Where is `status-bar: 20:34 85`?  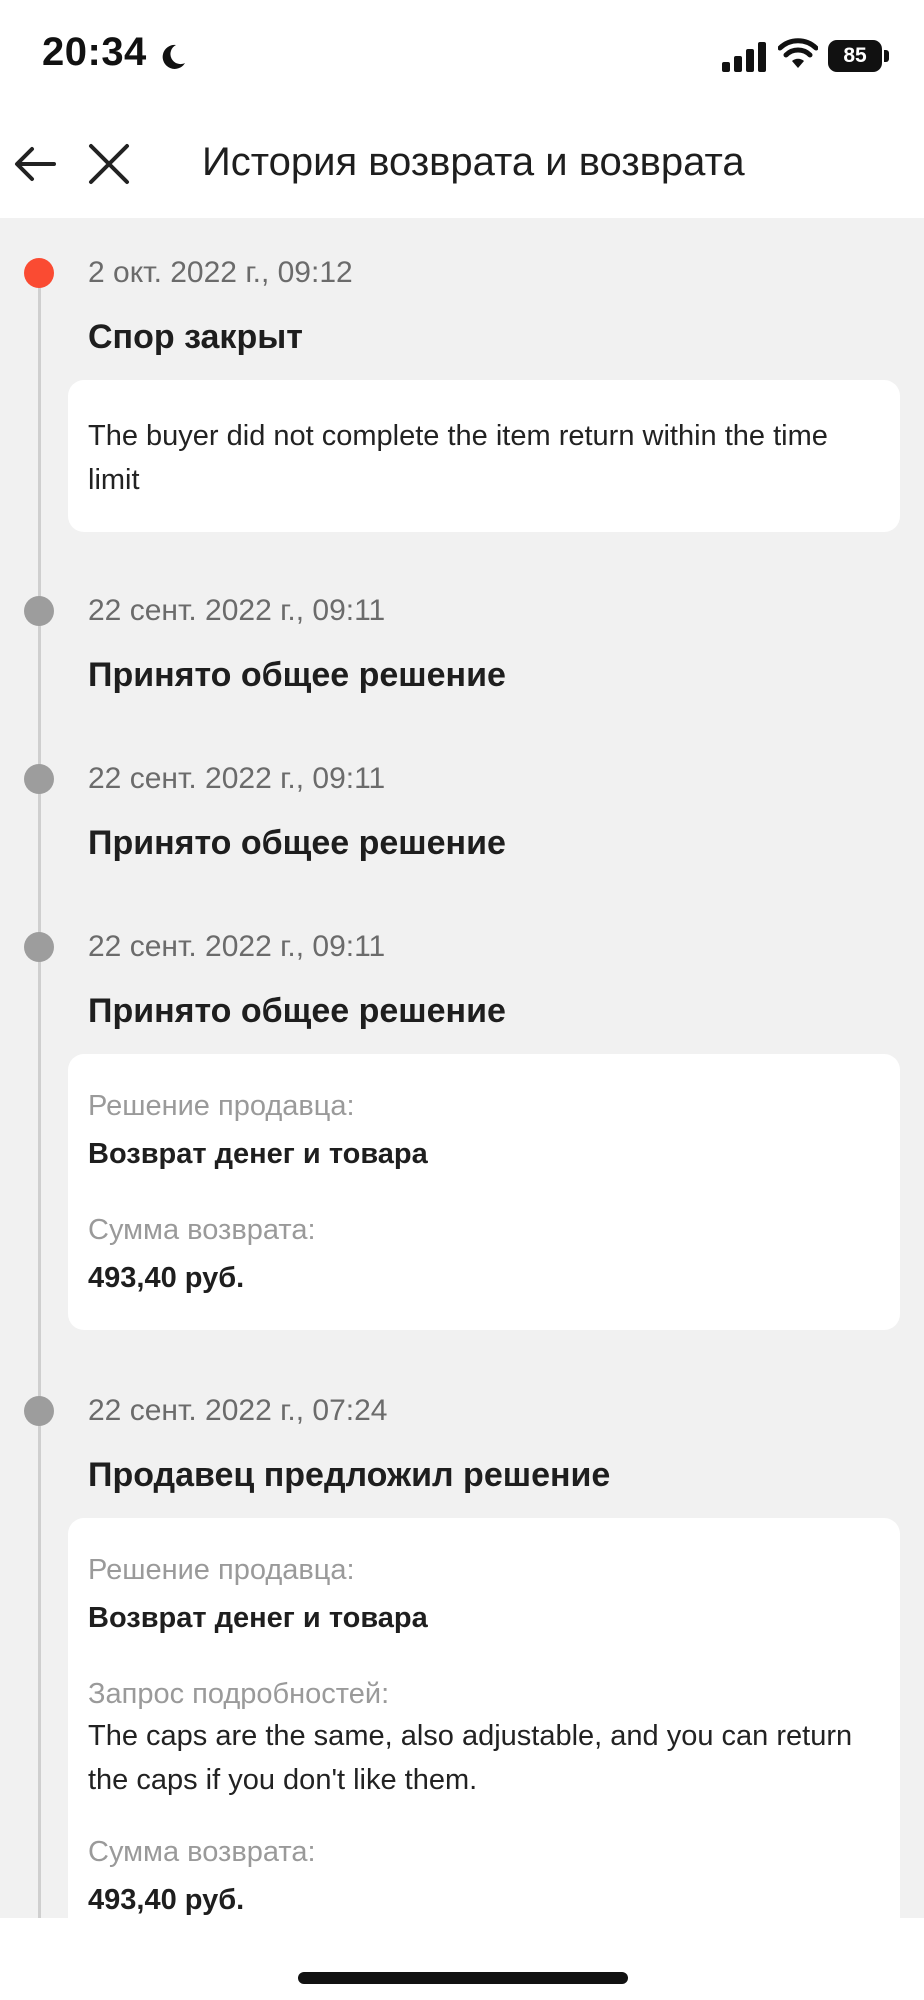
status-bar: 20:34 85 is located at coordinates (462, 56).